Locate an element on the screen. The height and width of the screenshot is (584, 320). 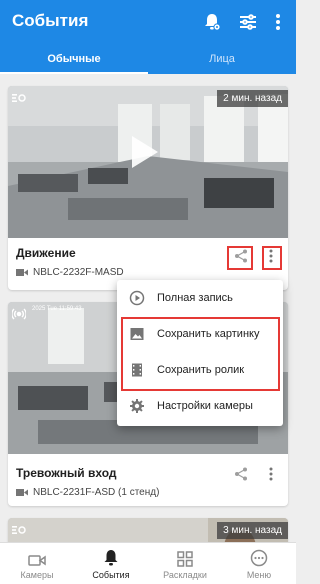
notification-settings-icon is located at coordinates (212, 22).